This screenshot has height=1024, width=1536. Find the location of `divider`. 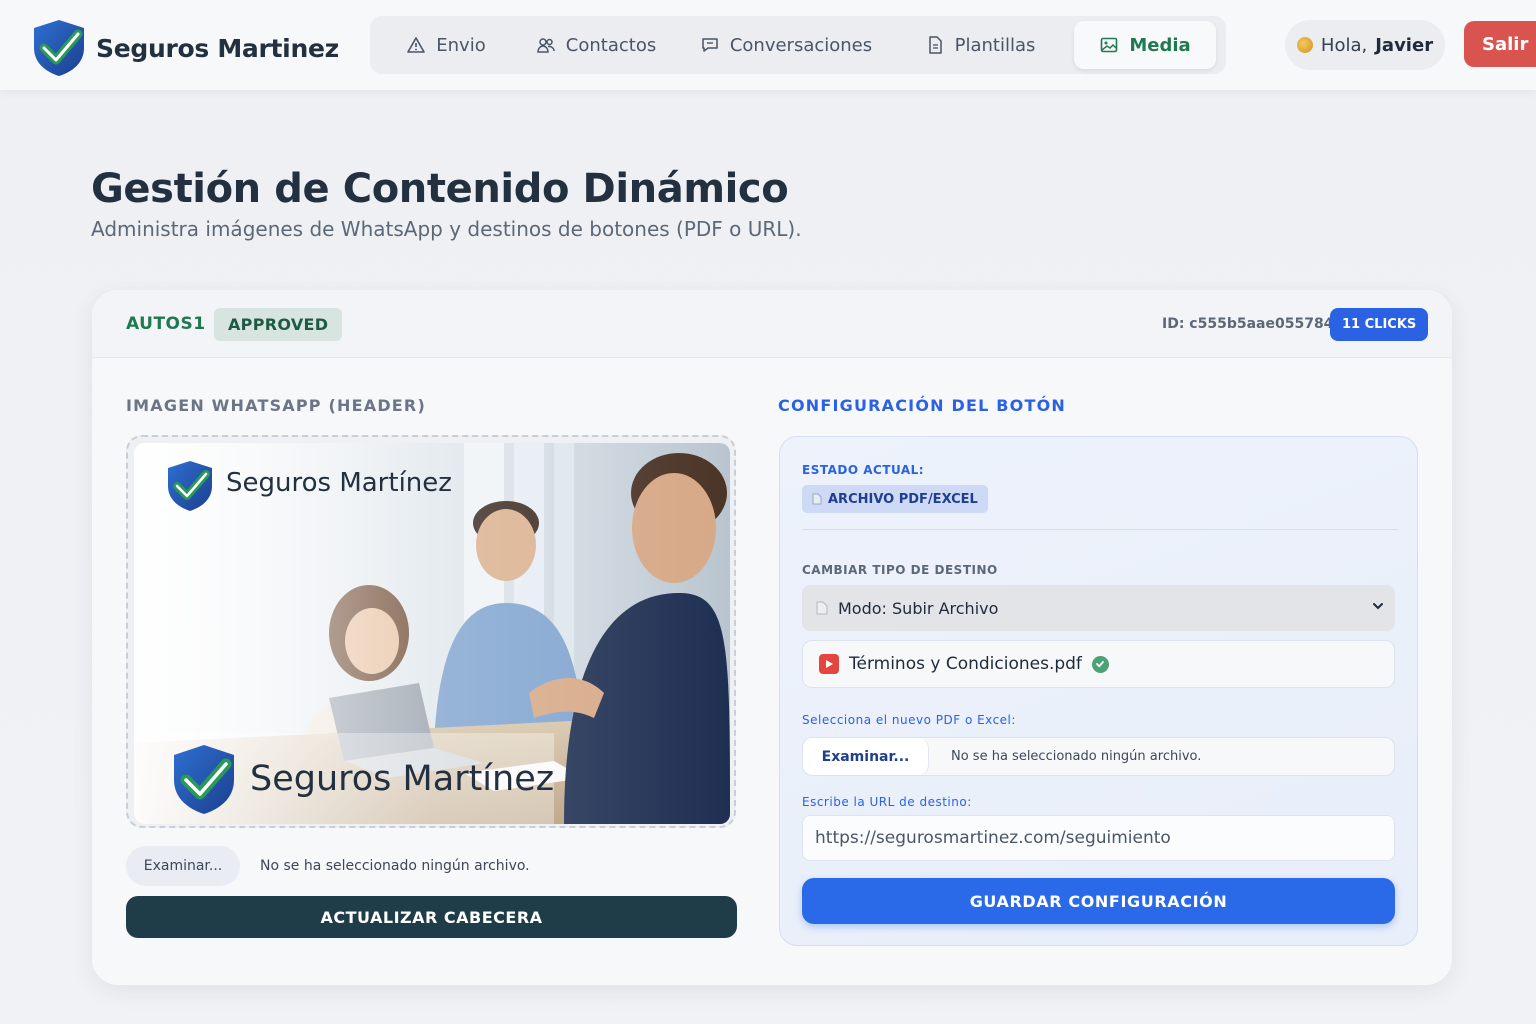

divider is located at coordinates (1100, 529).